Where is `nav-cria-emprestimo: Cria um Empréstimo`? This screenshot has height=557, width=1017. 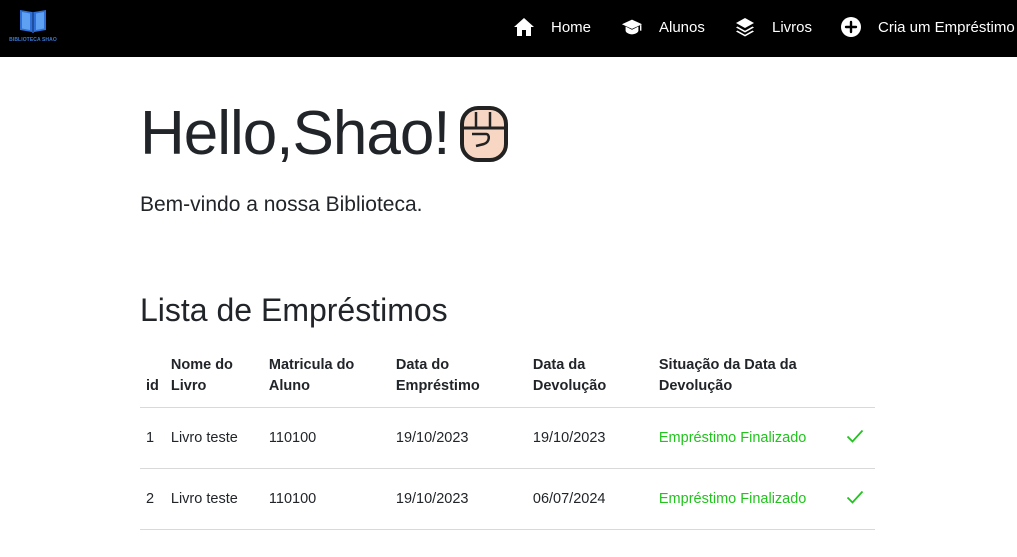 nav-cria-emprestimo: Cria um Empréstimo is located at coordinates (927, 27).